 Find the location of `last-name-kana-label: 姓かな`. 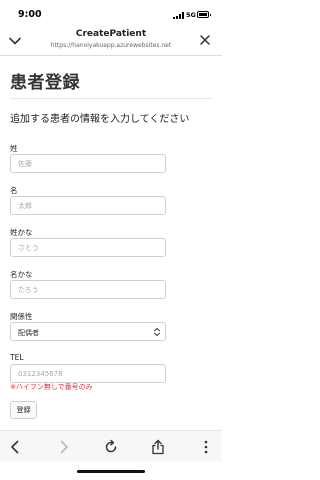

last-name-kana-label: 姓かな is located at coordinates (21, 232).